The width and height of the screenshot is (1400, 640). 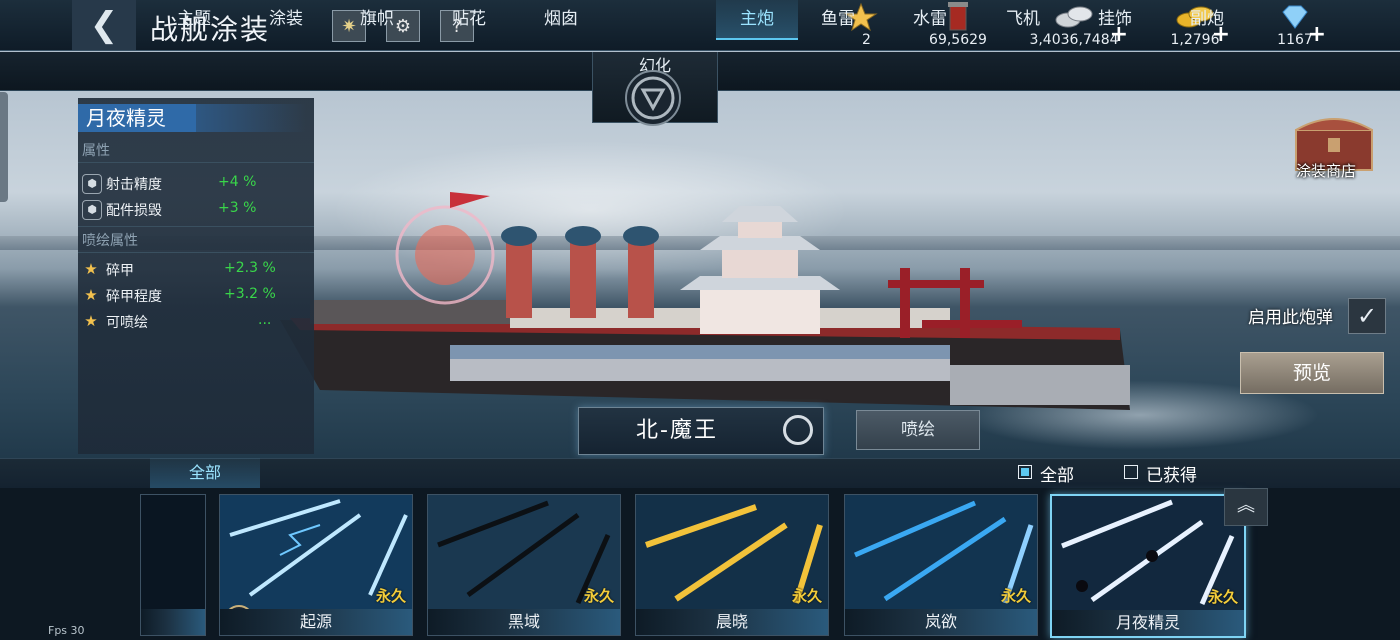 I want to click on all-checkbox-label: 全部, so click(x=1057, y=473).